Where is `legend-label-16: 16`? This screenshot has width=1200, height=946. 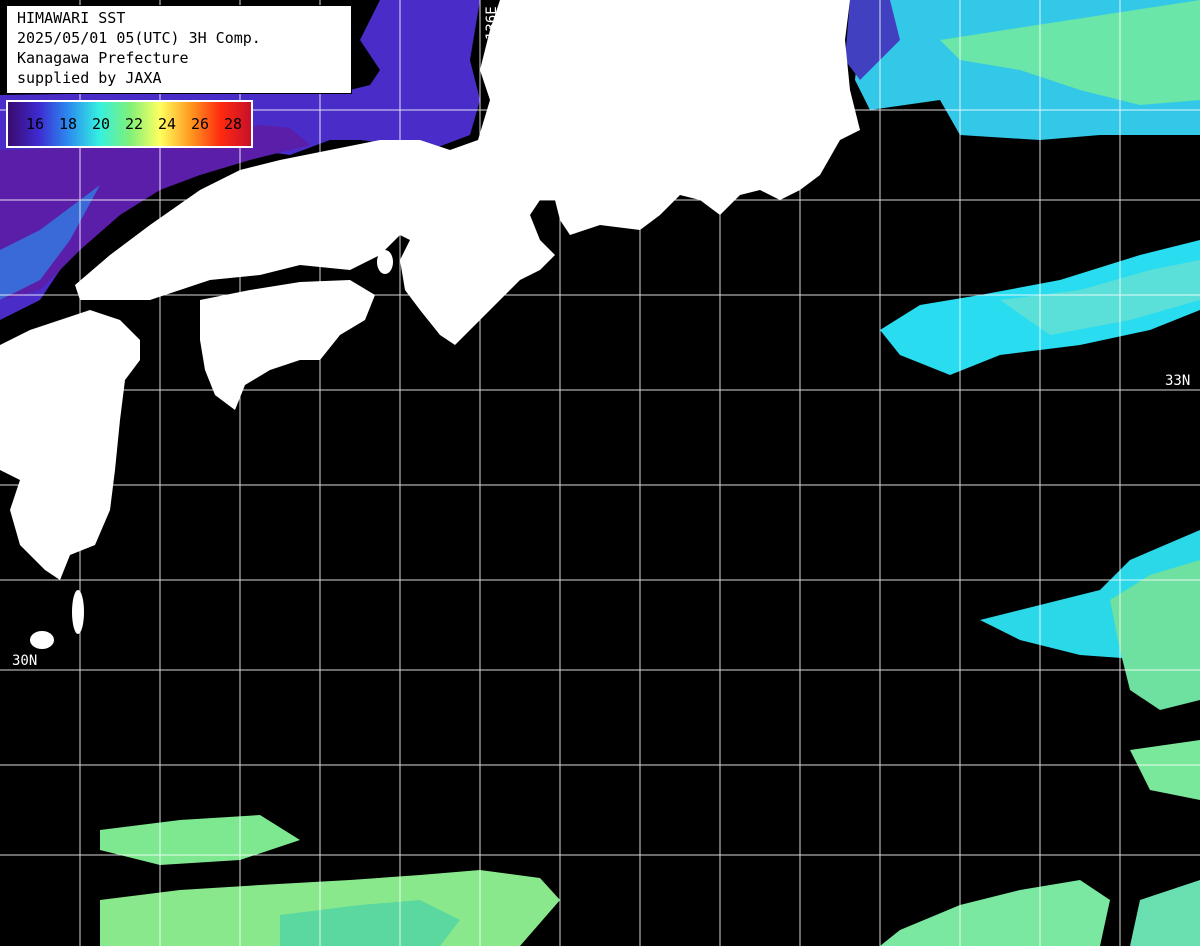
legend-label-16: 16 is located at coordinates (35, 124).